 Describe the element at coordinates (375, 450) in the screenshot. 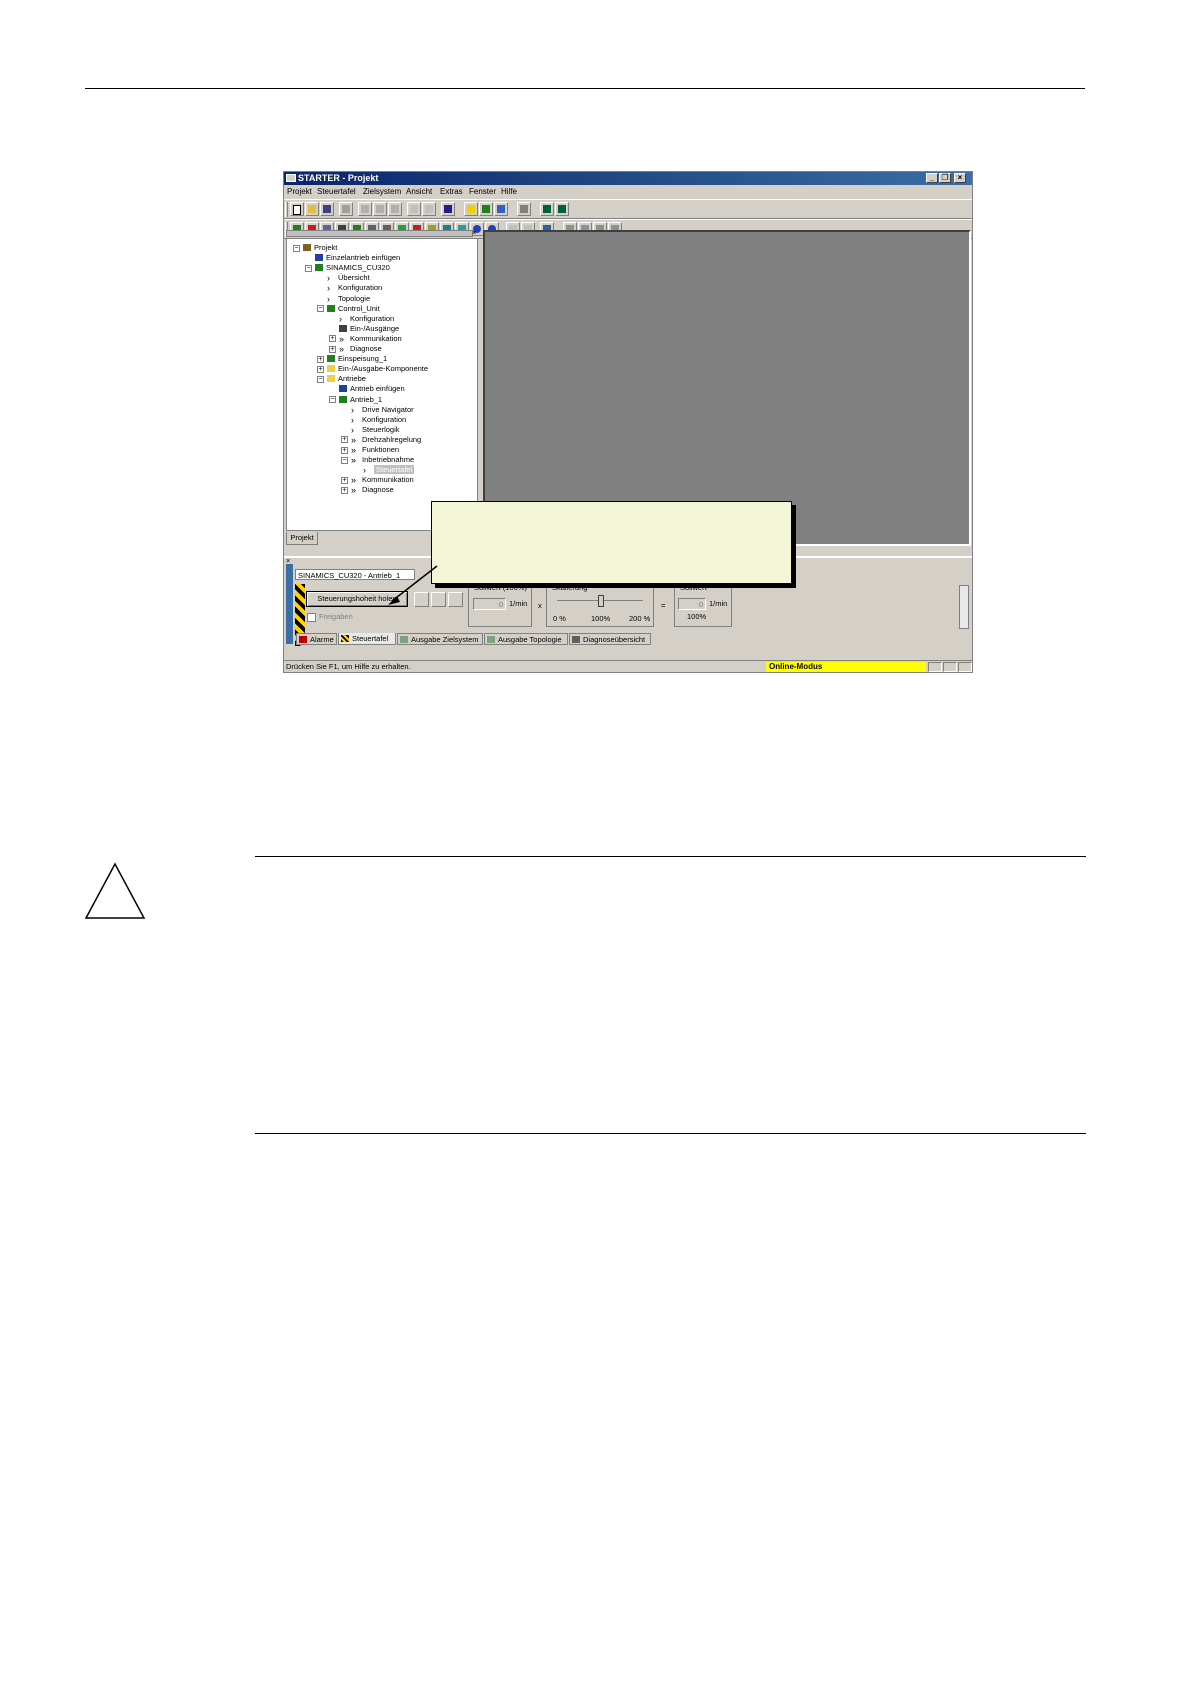

I see `tree-item: » Funktionen` at that location.